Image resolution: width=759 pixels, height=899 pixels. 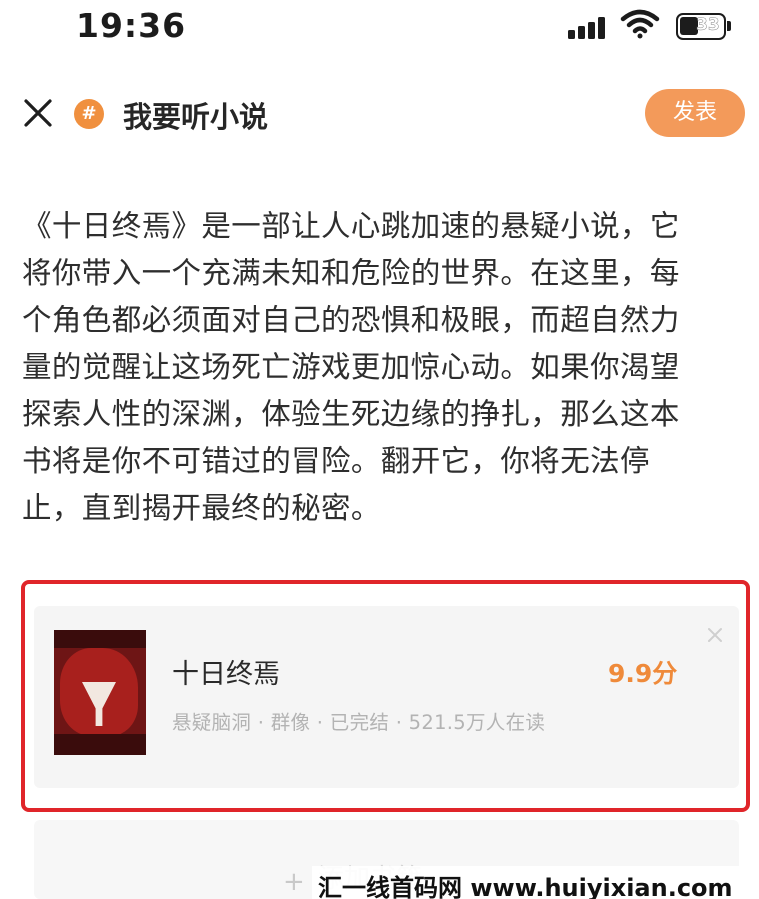 I want to click on post-line: 探索人性的深渊，体验生死边缘的挣扎，那么这本, so click(x=351, y=414).